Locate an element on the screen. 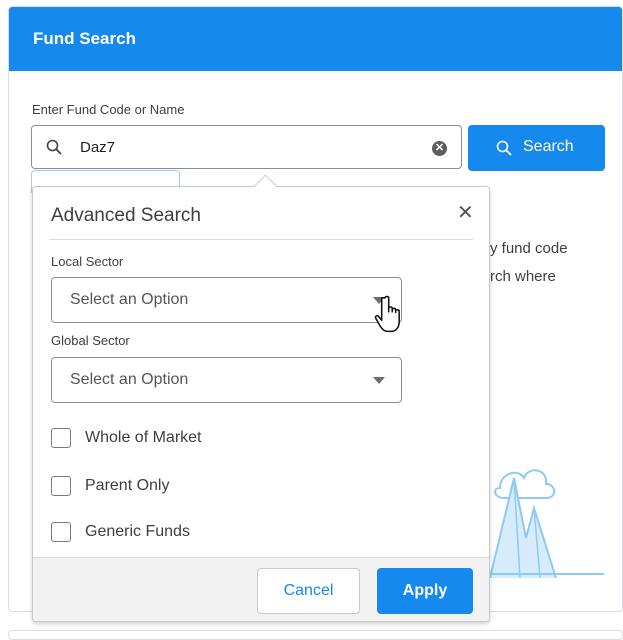 The width and height of the screenshot is (623, 640). page-title: Fund Search is located at coordinates (84, 38).